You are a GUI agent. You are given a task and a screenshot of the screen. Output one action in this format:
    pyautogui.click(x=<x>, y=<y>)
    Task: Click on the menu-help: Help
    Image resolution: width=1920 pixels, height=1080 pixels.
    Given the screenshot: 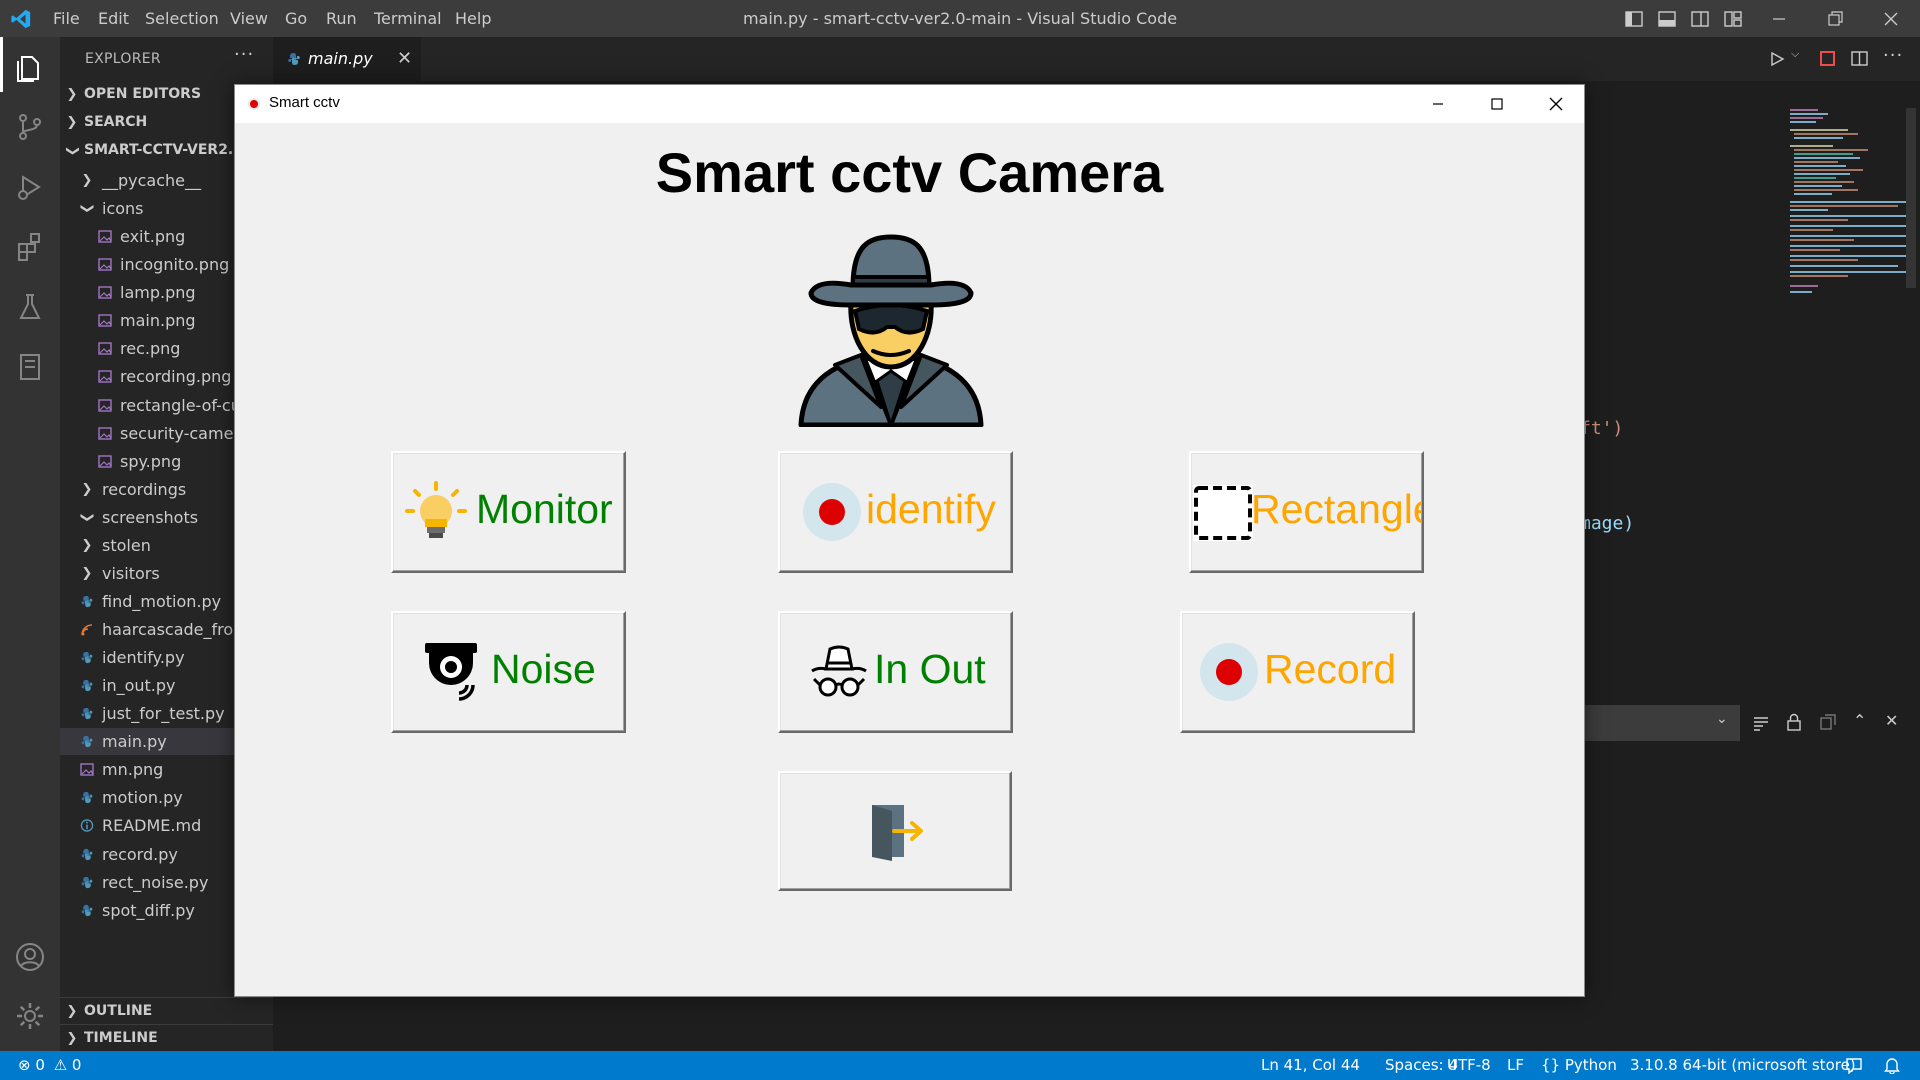 What is the action you would take?
    pyautogui.click(x=473, y=18)
    